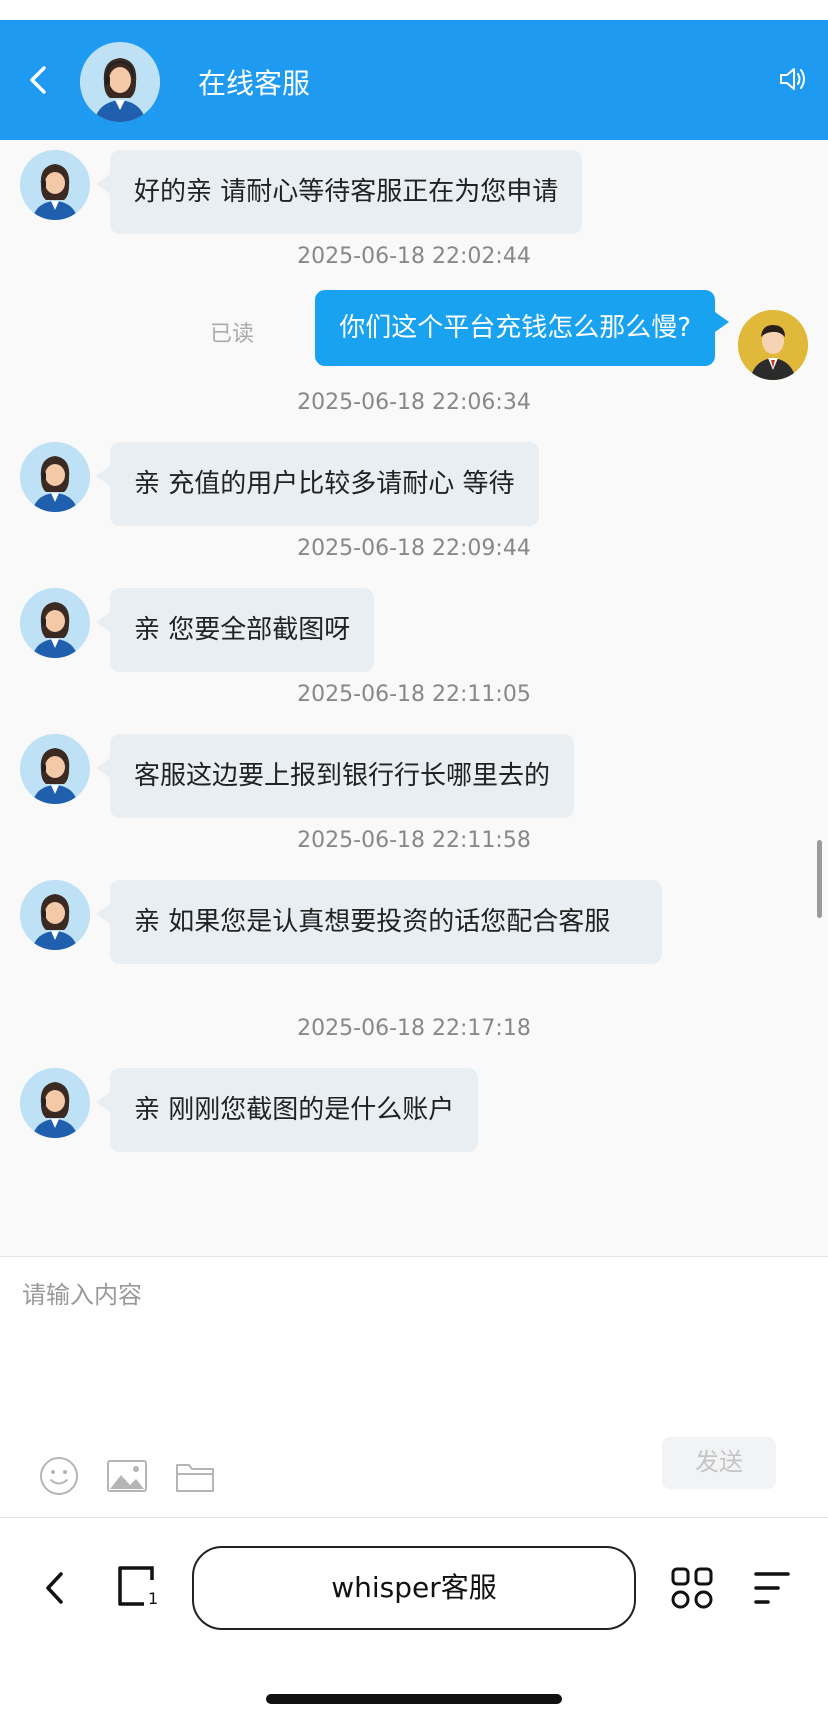 The width and height of the screenshot is (828, 1716). Describe the element at coordinates (287, 1110) in the screenshot. I see `incoming-message-bubble: 亲 刚刚您截图的是什么账户` at that location.